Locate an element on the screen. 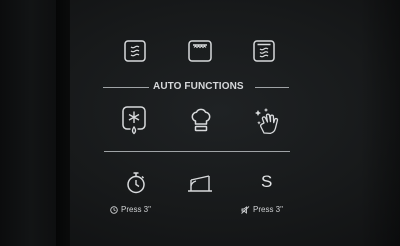  panel-bezel is located at coordinates (28, 123).